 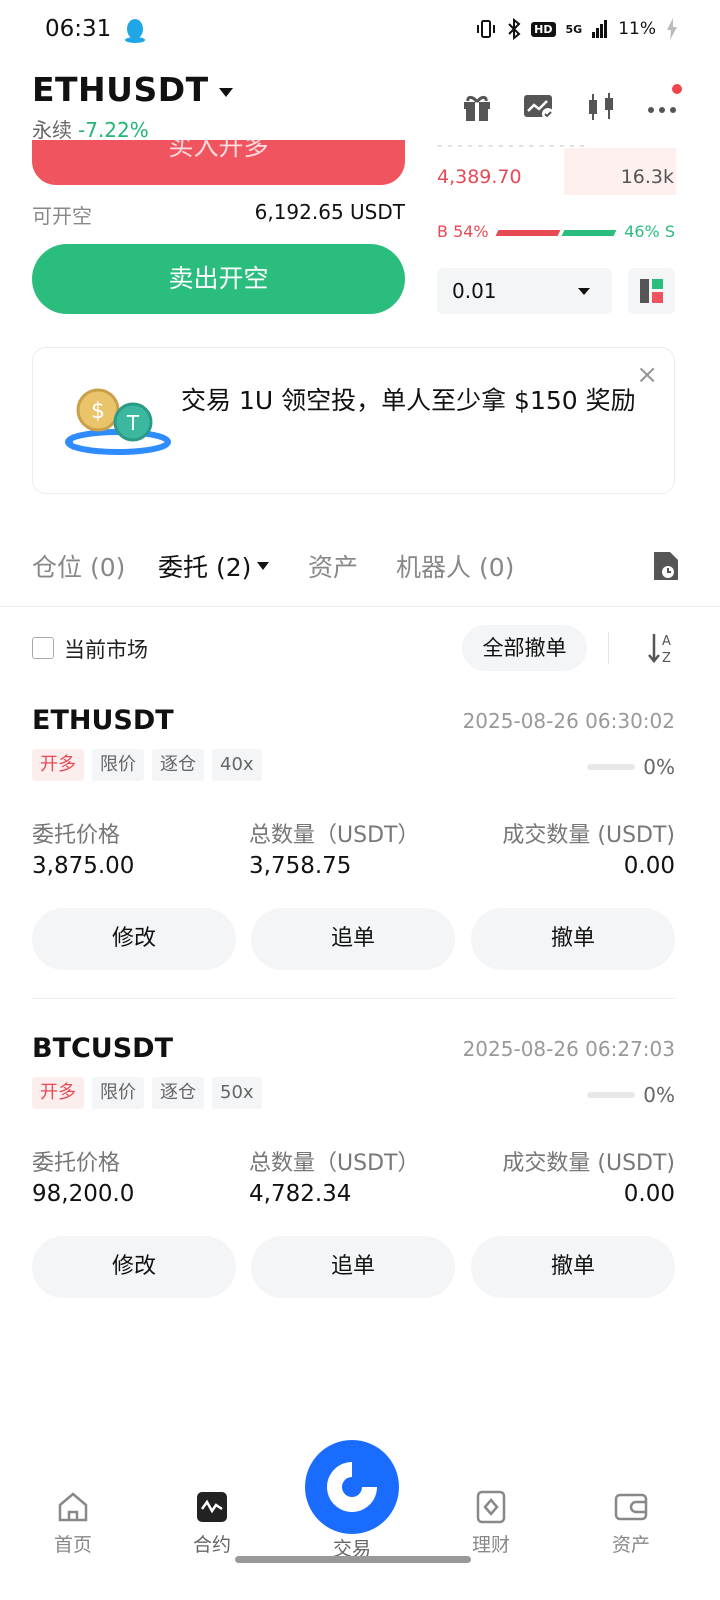 What do you see at coordinates (360, 606) in the screenshot?
I see `tab-divider` at bounding box center [360, 606].